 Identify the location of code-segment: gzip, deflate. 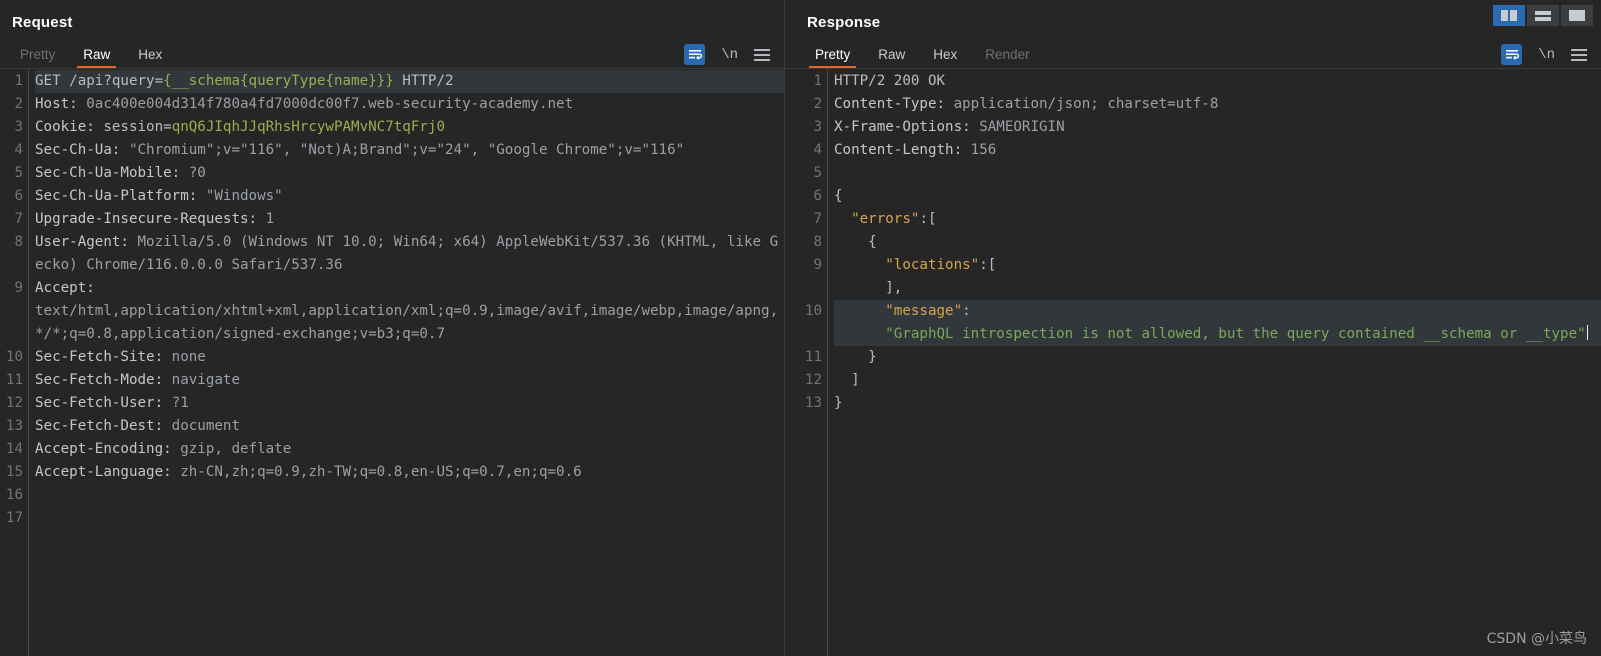
(236, 449).